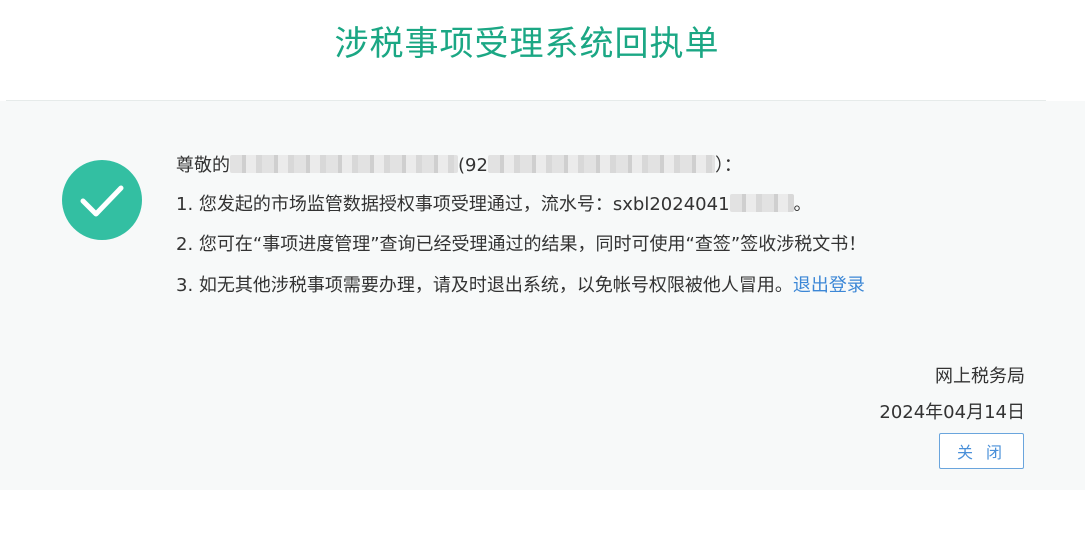 This screenshot has width=1085, height=549. I want to click on redacted-credit-code, so click(601, 164).